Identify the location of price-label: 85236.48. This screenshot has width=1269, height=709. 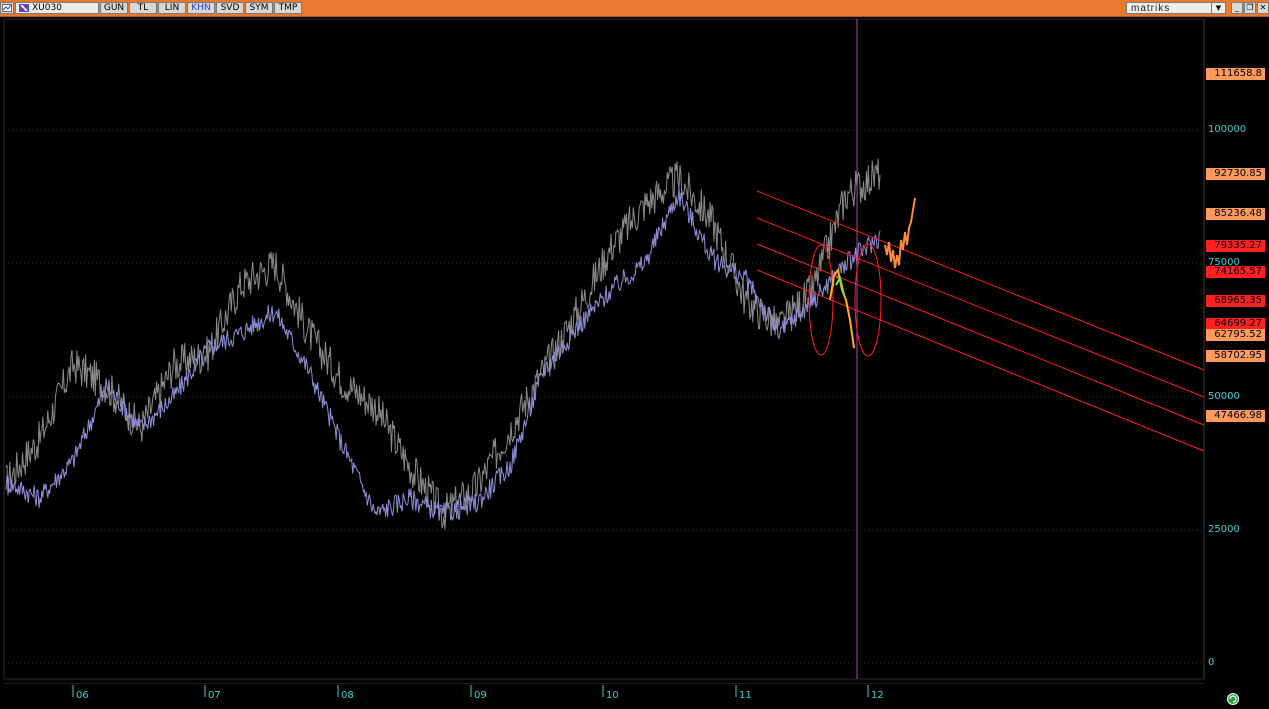
(1235, 214).